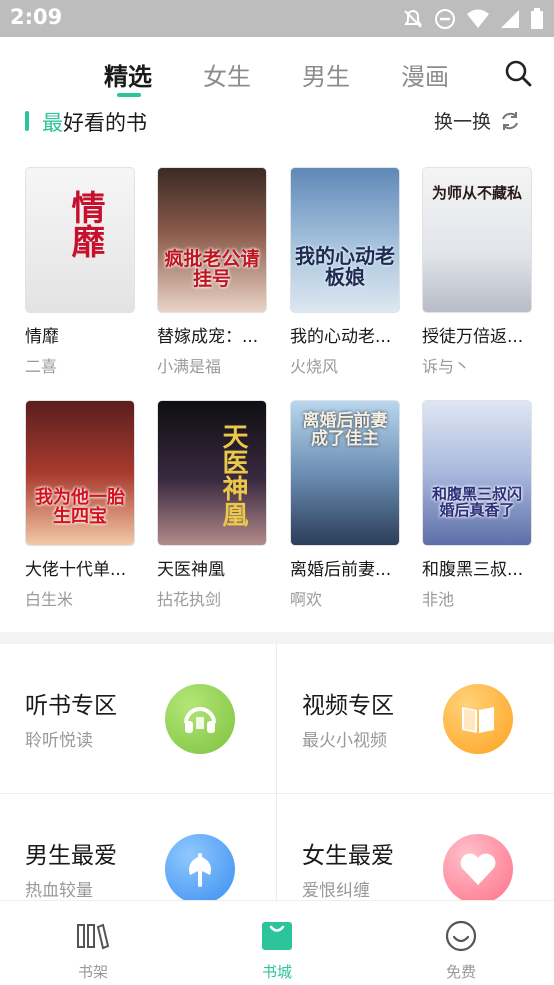 Image resolution: width=554 pixels, height=985 pixels. I want to click on section-title-rest: 好看的书, so click(105, 123).